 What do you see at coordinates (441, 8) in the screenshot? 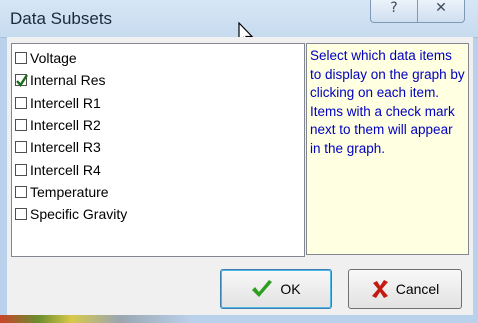
I see `close-icon: ✕` at bounding box center [441, 8].